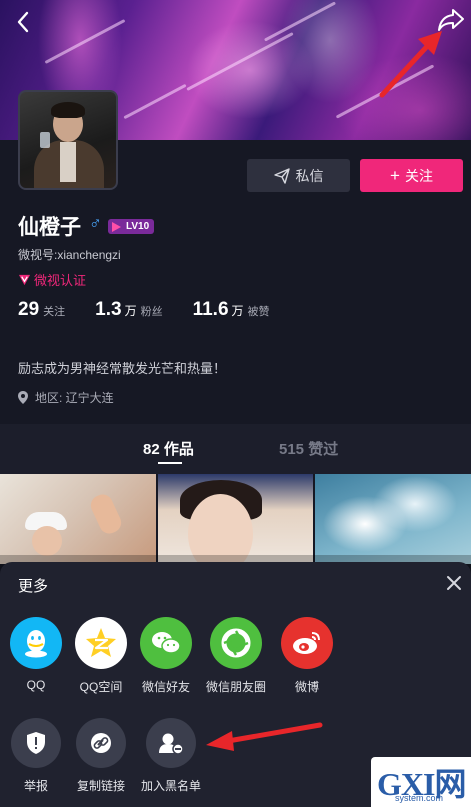 This screenshot has width=471, height=807. I want to click on back-button, so click(24, 22).